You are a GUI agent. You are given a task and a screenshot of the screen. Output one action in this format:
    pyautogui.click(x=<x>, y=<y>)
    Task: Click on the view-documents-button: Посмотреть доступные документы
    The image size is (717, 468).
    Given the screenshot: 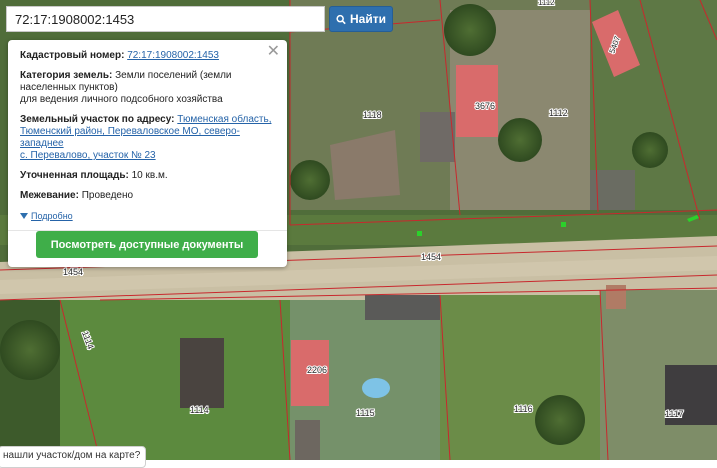 What is the action you would take?
    pyautogui.click(x=147, y=244)
    